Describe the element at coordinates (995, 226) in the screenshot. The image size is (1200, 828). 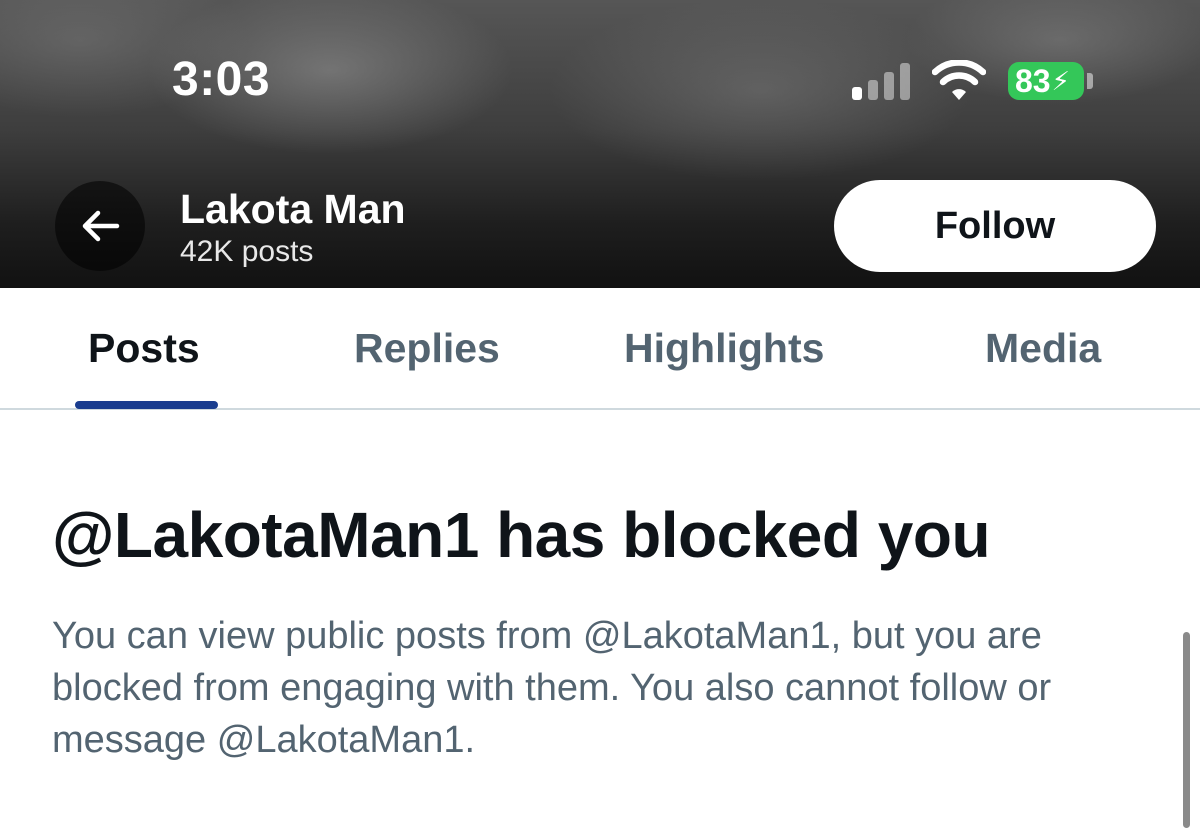
I see `follow-button: Follow` at that location.